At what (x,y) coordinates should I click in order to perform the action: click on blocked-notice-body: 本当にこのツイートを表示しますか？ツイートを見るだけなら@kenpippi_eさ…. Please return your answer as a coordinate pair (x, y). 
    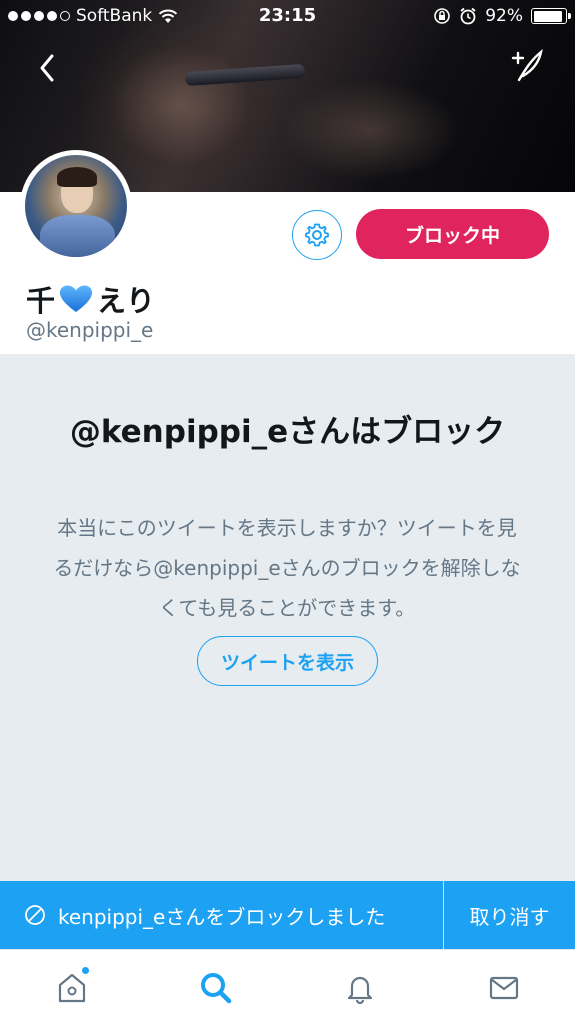
    Looking at the image, I should click on (287, 568).